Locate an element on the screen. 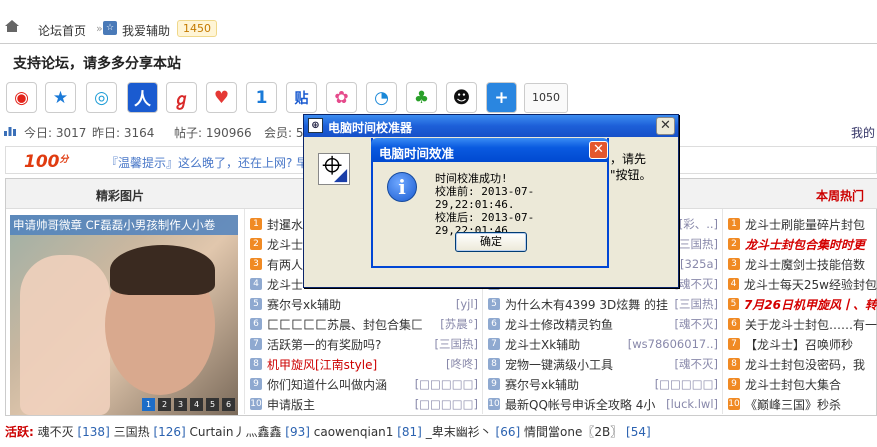 The height and width of the screenshot is (447, 877). slider-page: 2 is located at coordinates (164, 404).